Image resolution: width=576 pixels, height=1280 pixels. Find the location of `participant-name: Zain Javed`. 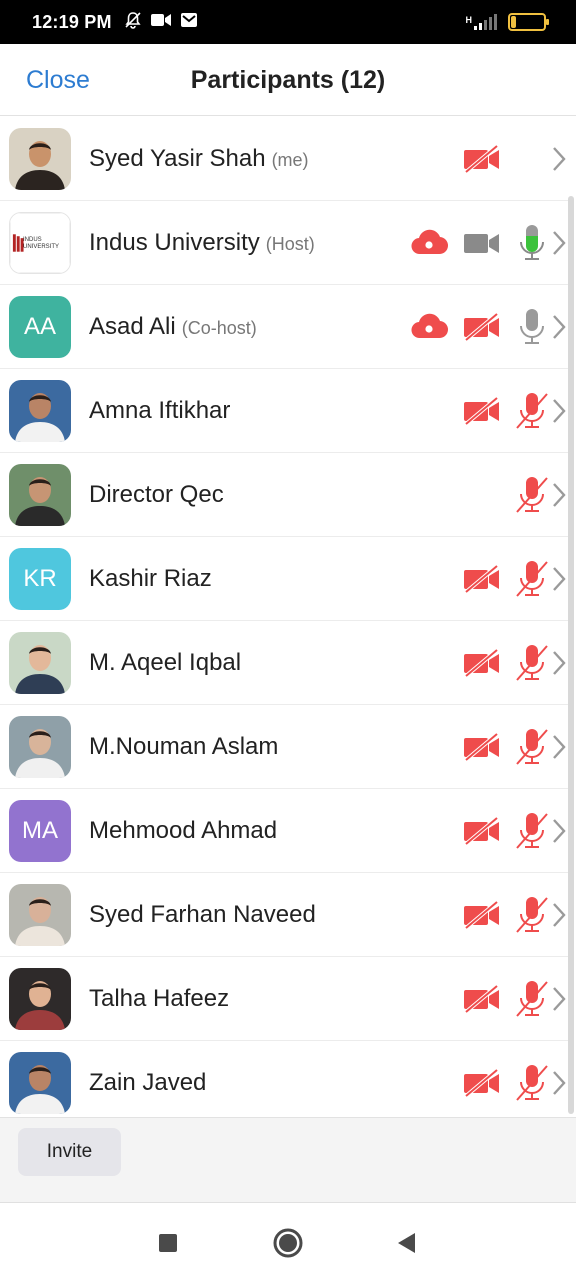

participant-name: Zain Javed is located at coordinates (147, 1083).